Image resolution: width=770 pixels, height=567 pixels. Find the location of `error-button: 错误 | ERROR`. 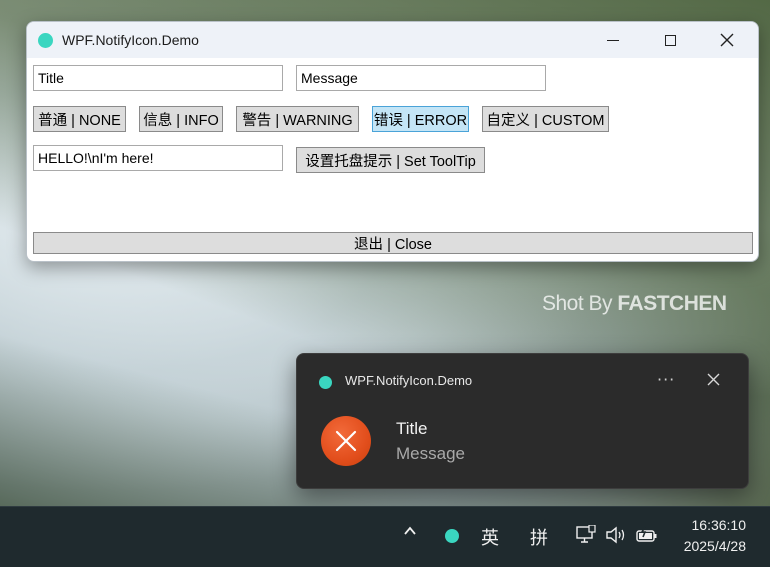

error-button: 错误 | ERROR is located at coordinates (420, 119).